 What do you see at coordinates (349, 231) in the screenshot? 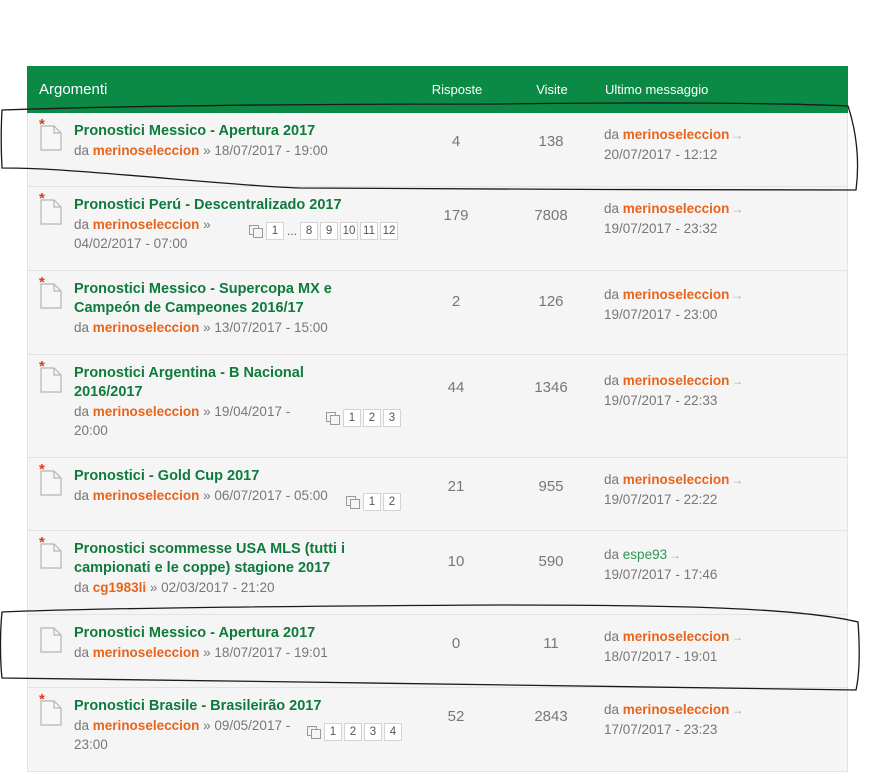
I see `page-link: 10` at bounding box center [349, 231].